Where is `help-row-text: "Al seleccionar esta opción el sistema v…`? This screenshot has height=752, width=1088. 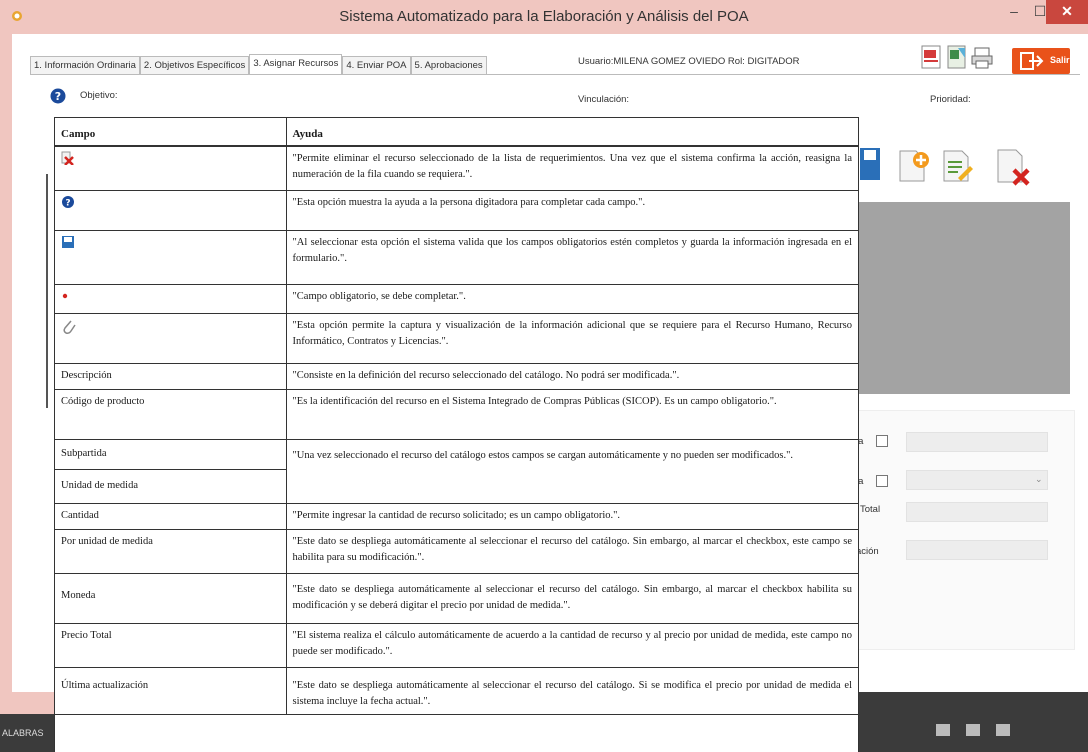
help-row-text: "Al seleccionar esta opción el sistema v… is located at coordinates (572, 257).